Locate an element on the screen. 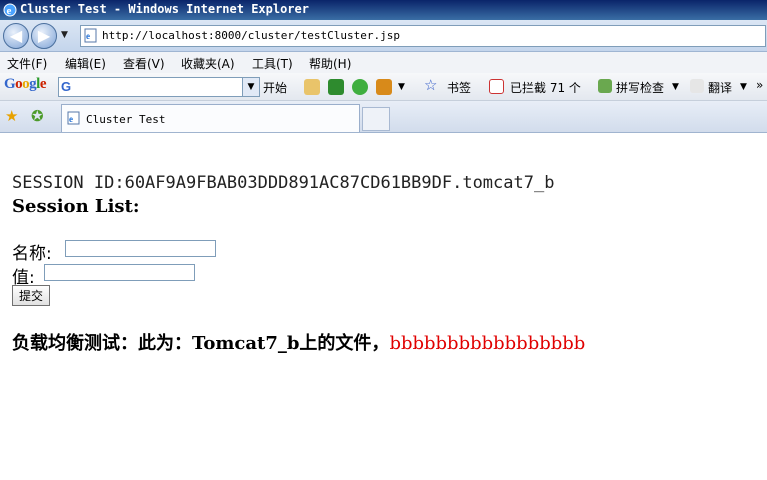  google-logo: Google is located at coordinates (25, 84).